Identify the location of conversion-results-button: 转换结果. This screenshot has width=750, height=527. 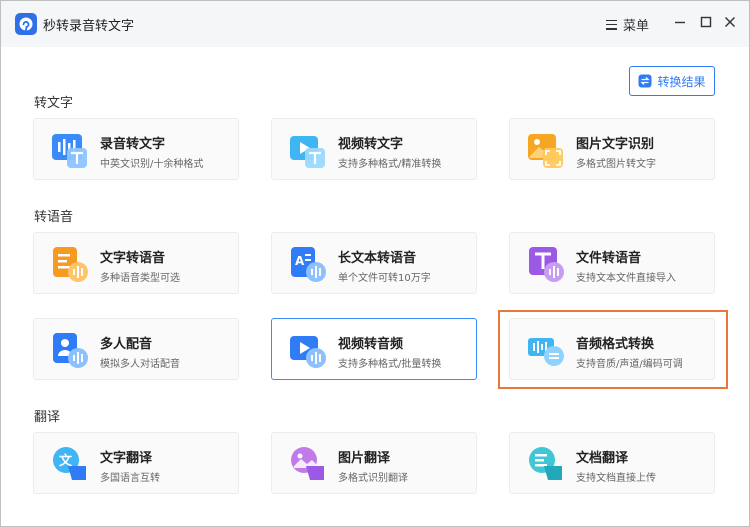
(672, 81).